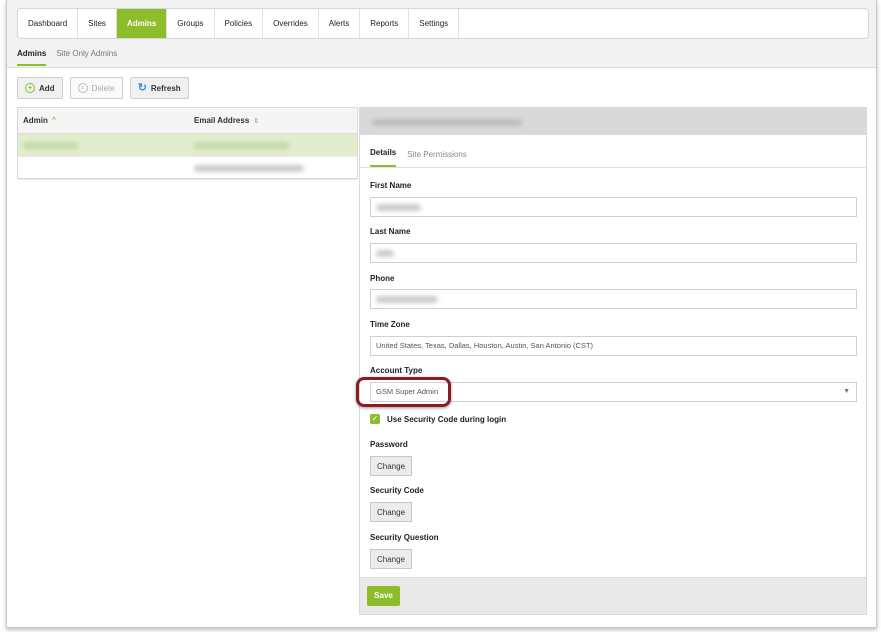 This screenshot has width=881, height=632. Describe the element at coordinates (396, 370) in the screenshot. I see `account-type-label: Account Type` at that location.